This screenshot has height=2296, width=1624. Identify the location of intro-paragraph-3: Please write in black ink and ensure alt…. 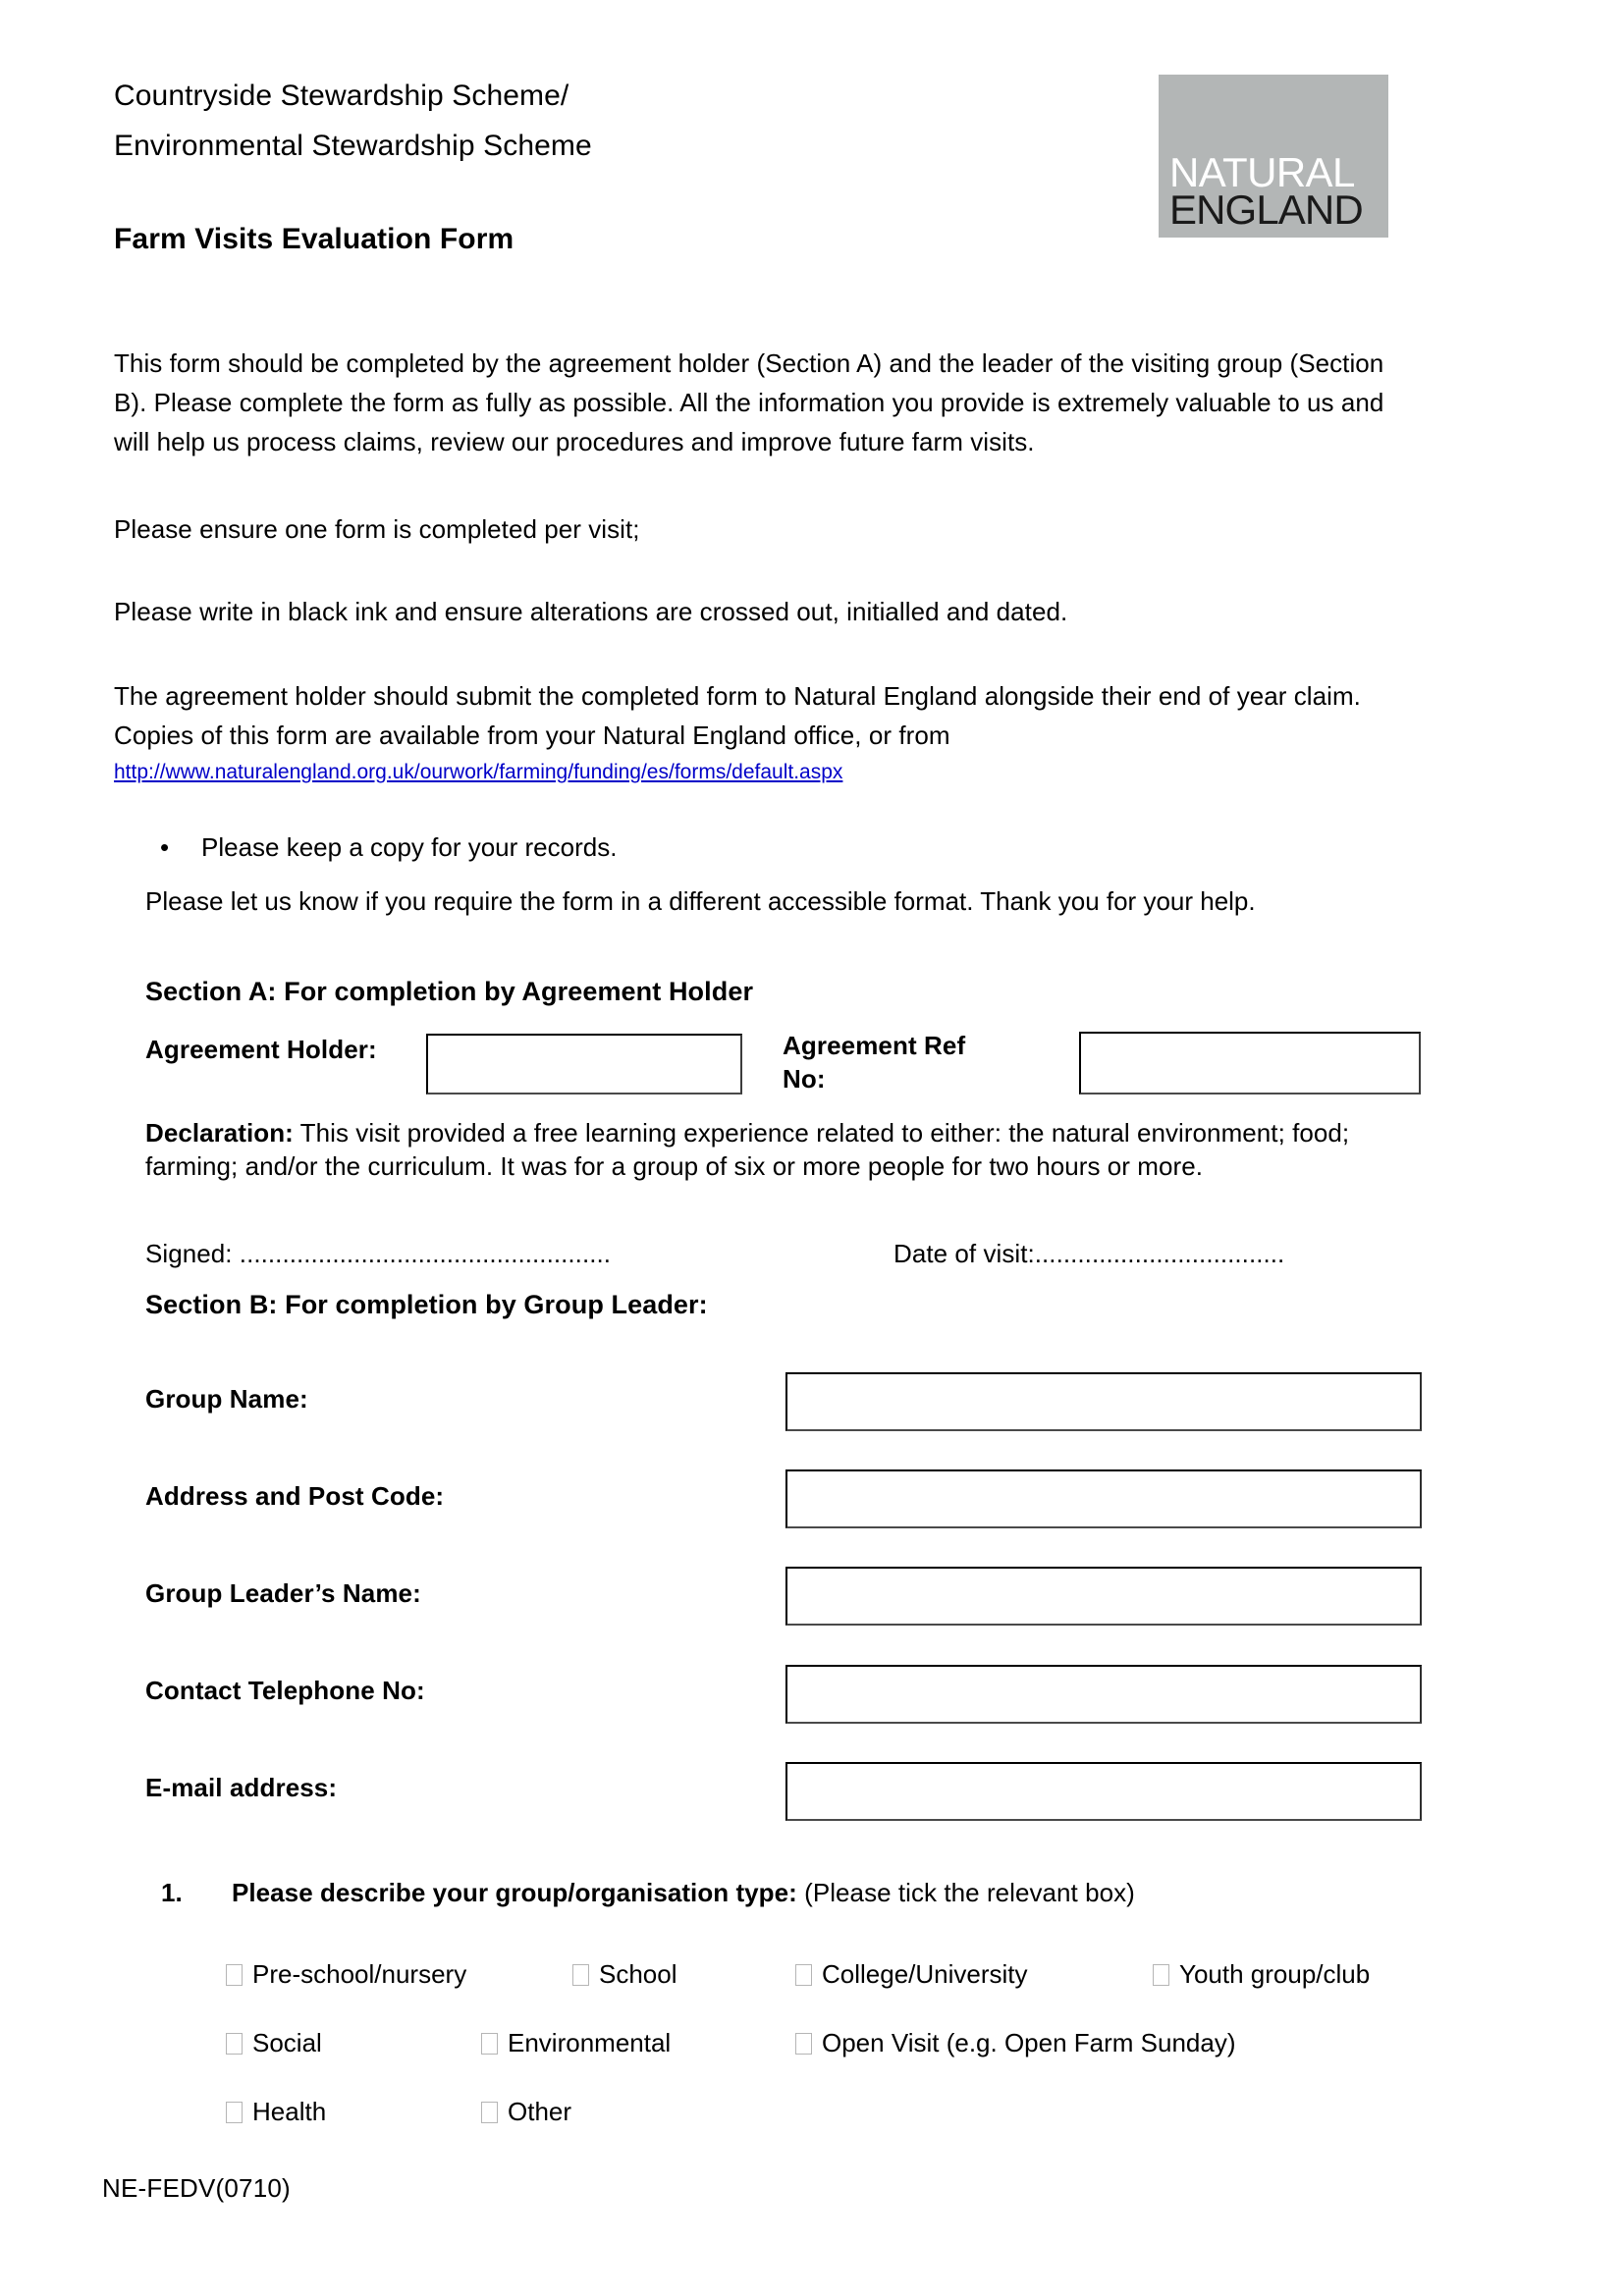
(591, 611).